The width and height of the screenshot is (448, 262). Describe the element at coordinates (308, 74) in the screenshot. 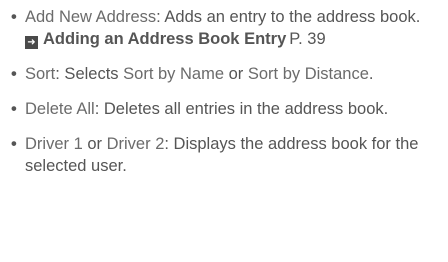

I see `option-value-sort-by-distance: Sort by Distance` at that location.